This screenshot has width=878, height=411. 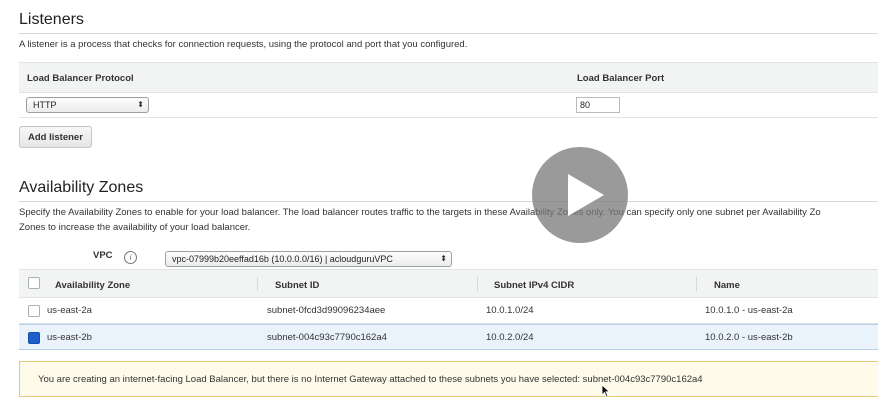 I want to click on protocol-select-value: HTTP, so click(x=45, y=105).